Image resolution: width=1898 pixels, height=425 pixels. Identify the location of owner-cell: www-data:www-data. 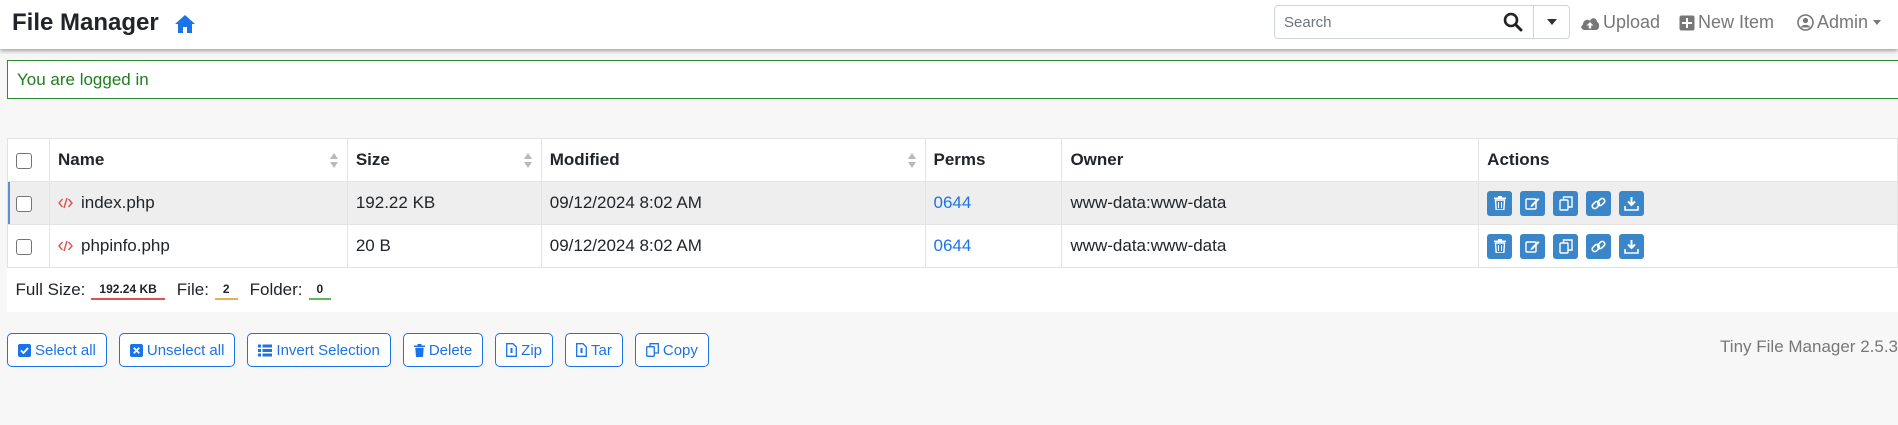
(1270, 246).